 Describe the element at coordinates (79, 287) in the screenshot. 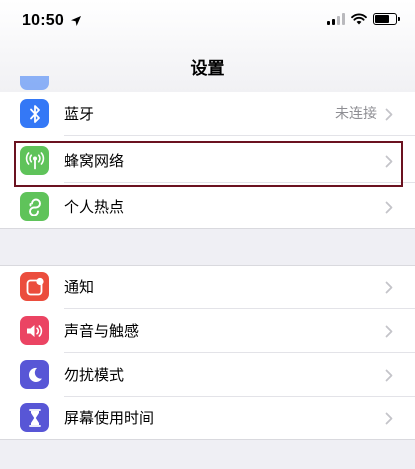

I see `row-label: 通知` at that location.